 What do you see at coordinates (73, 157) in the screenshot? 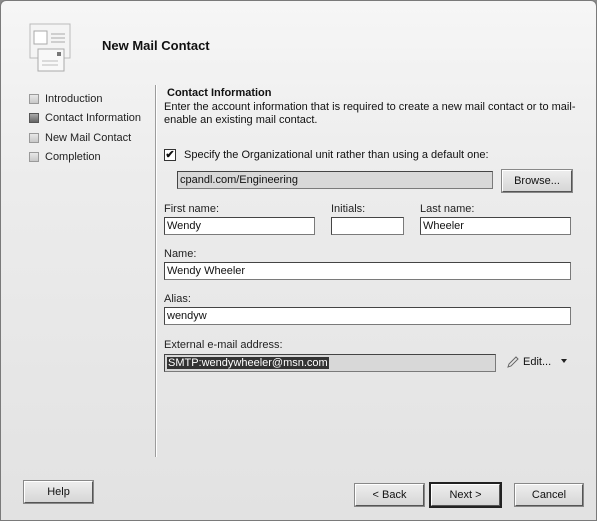
I see `step-label: Completion` at bounding box center [73, 157].